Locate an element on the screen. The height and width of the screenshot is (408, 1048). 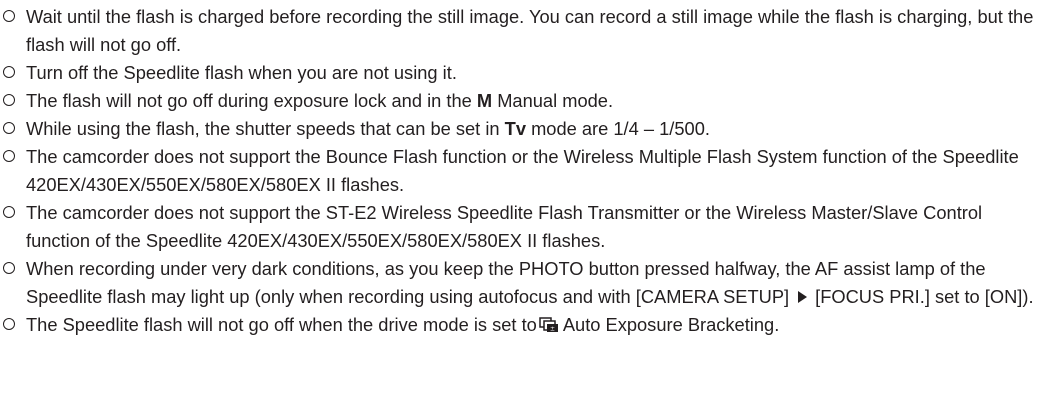
note-text: Auto Exposure Bracketing. is located at coordinates (671, 324).